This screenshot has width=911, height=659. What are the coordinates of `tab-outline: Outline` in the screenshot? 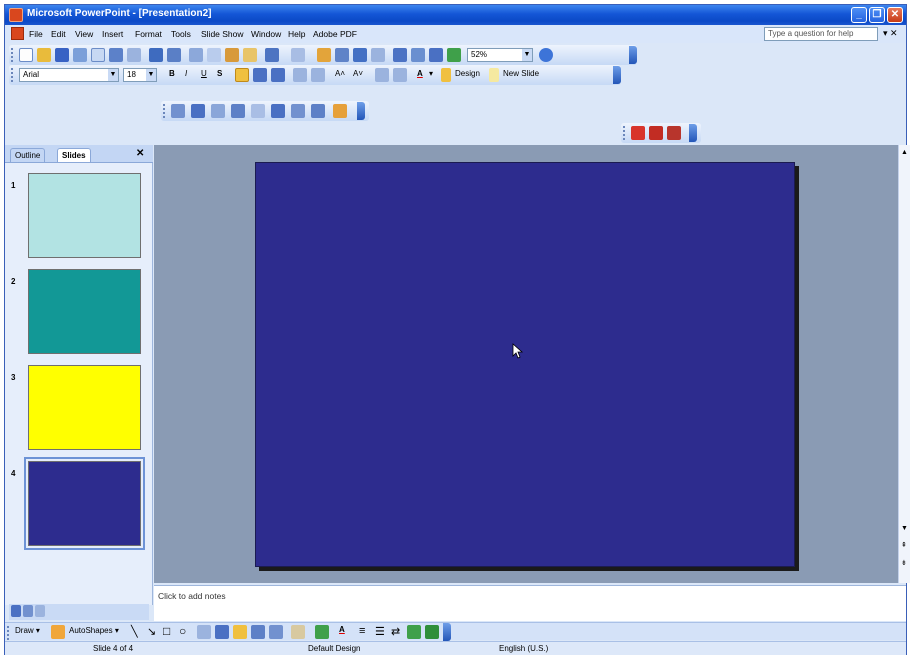 It's located at (28, 155).